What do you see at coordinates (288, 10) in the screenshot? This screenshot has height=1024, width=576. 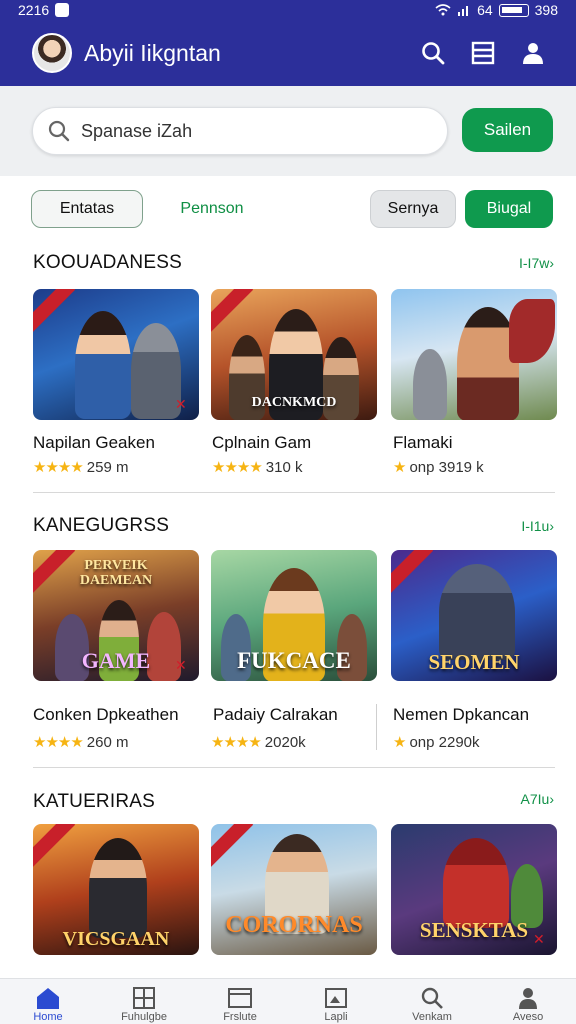 I see `status-bar: 2216 64 398` at bounding box center [288, 10].